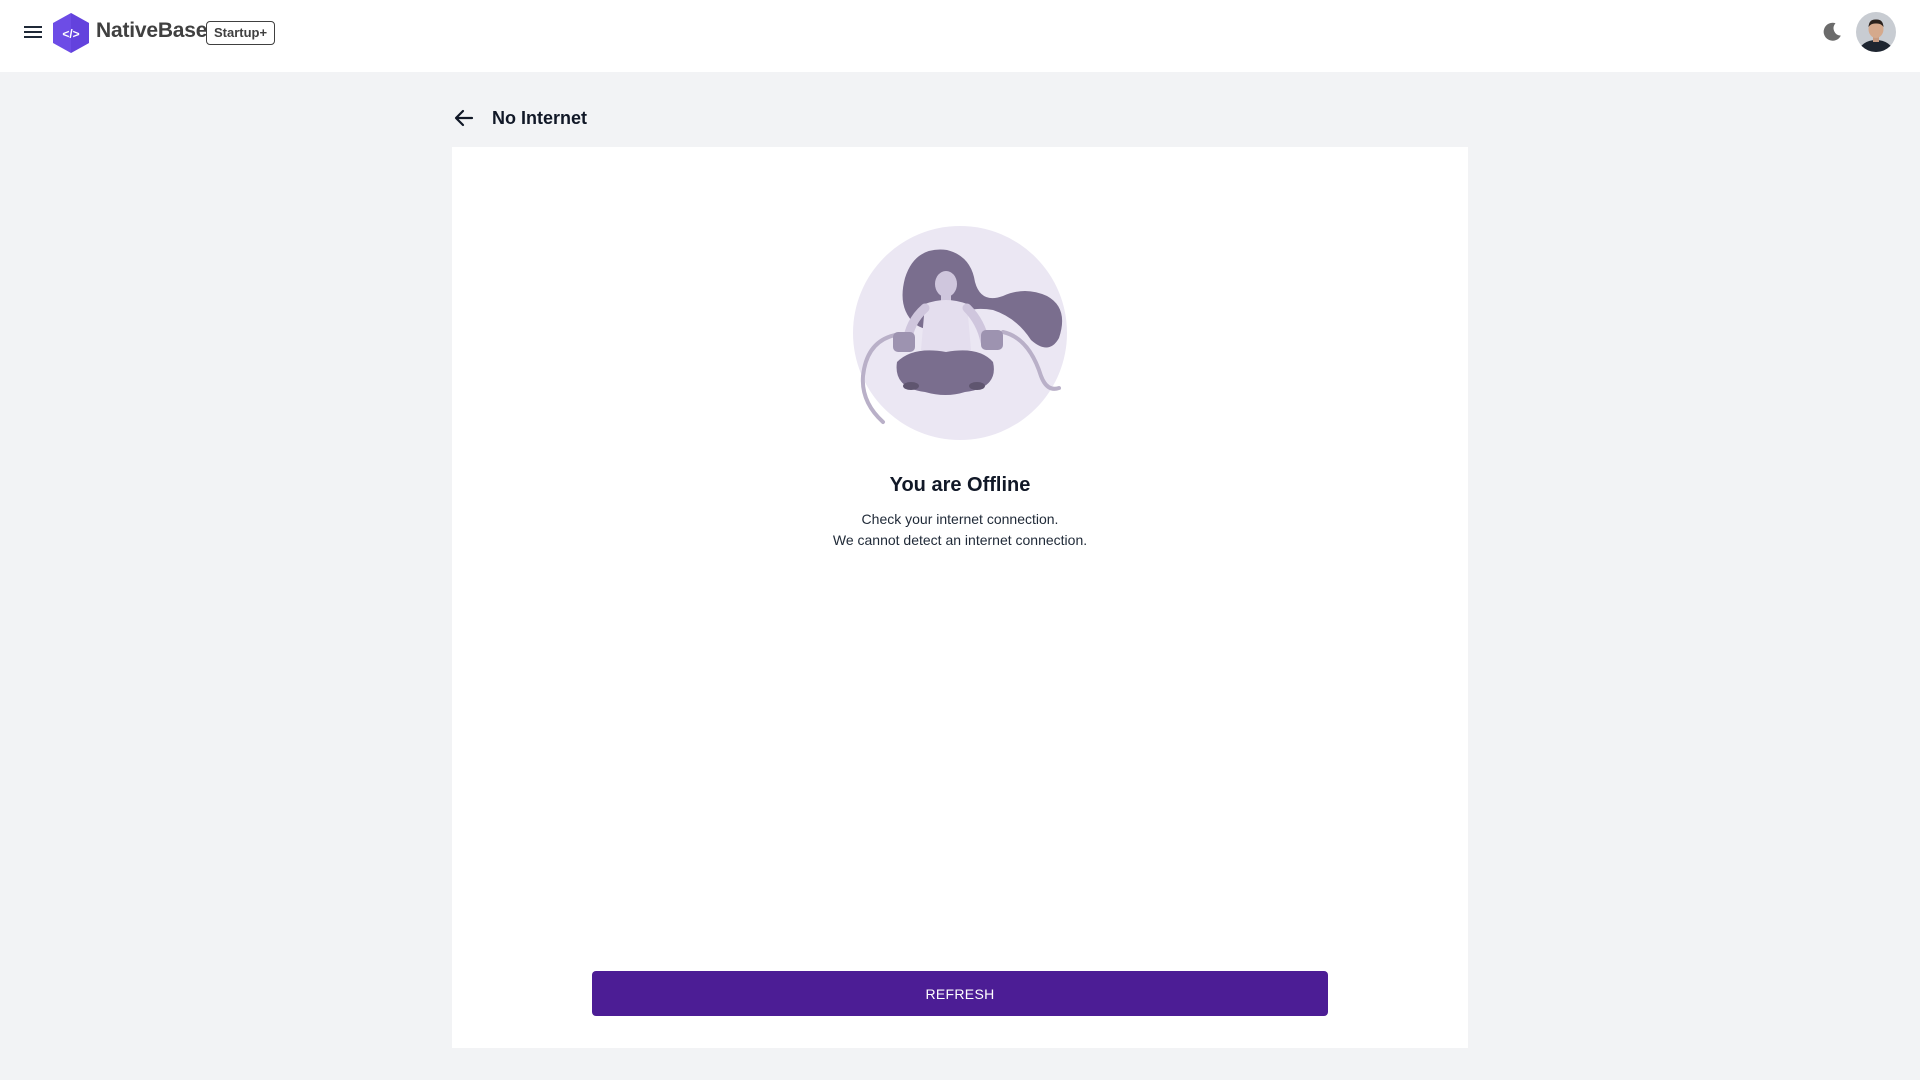 This screenshot has height=1080, width=1920. I want to click on moon-icon, so click(1832, 32).